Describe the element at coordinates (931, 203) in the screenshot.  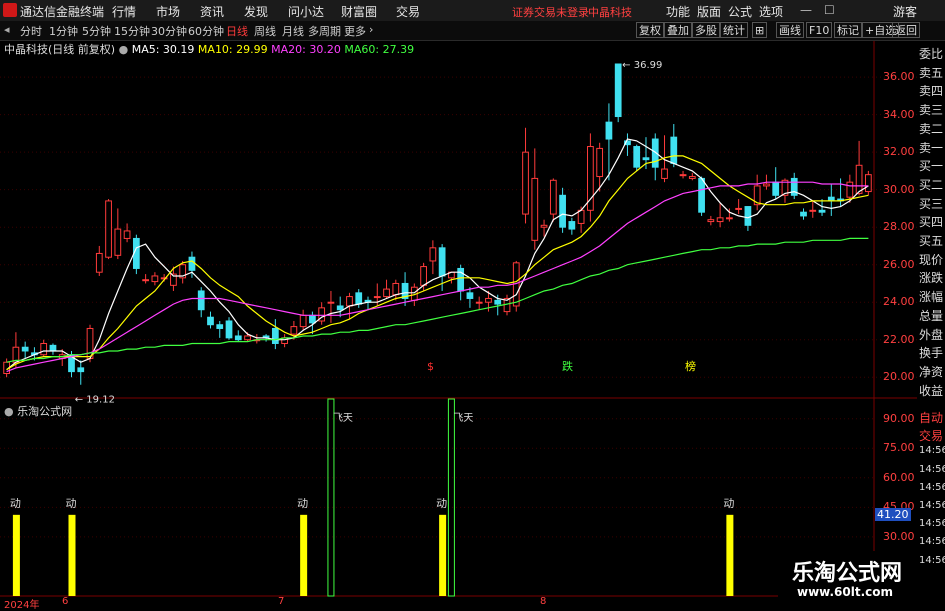
I see `sidebar-item: 买三` at that location.